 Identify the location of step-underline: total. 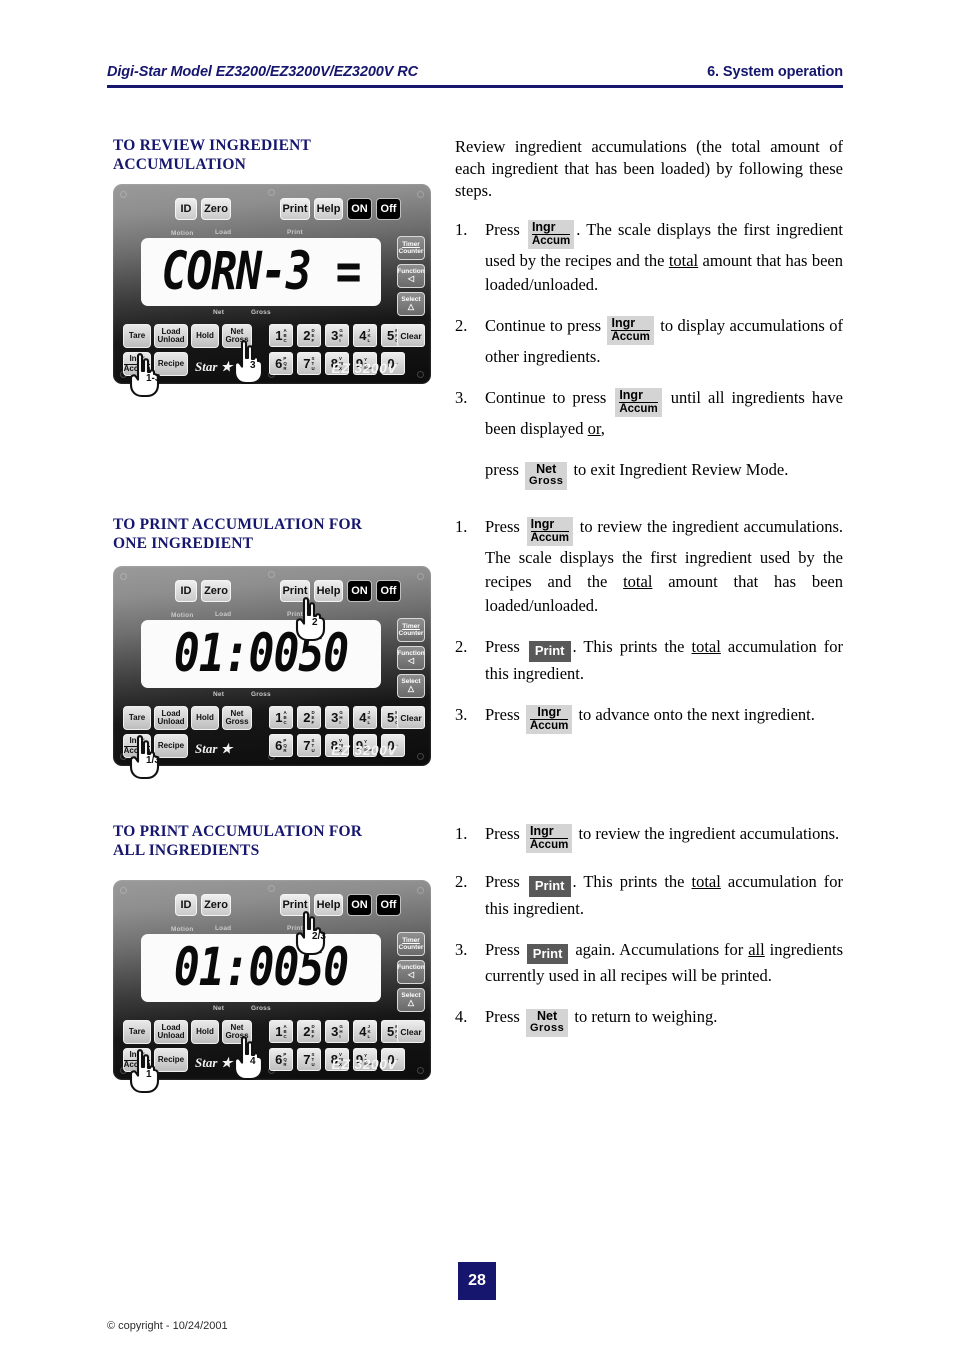
(683, 261).